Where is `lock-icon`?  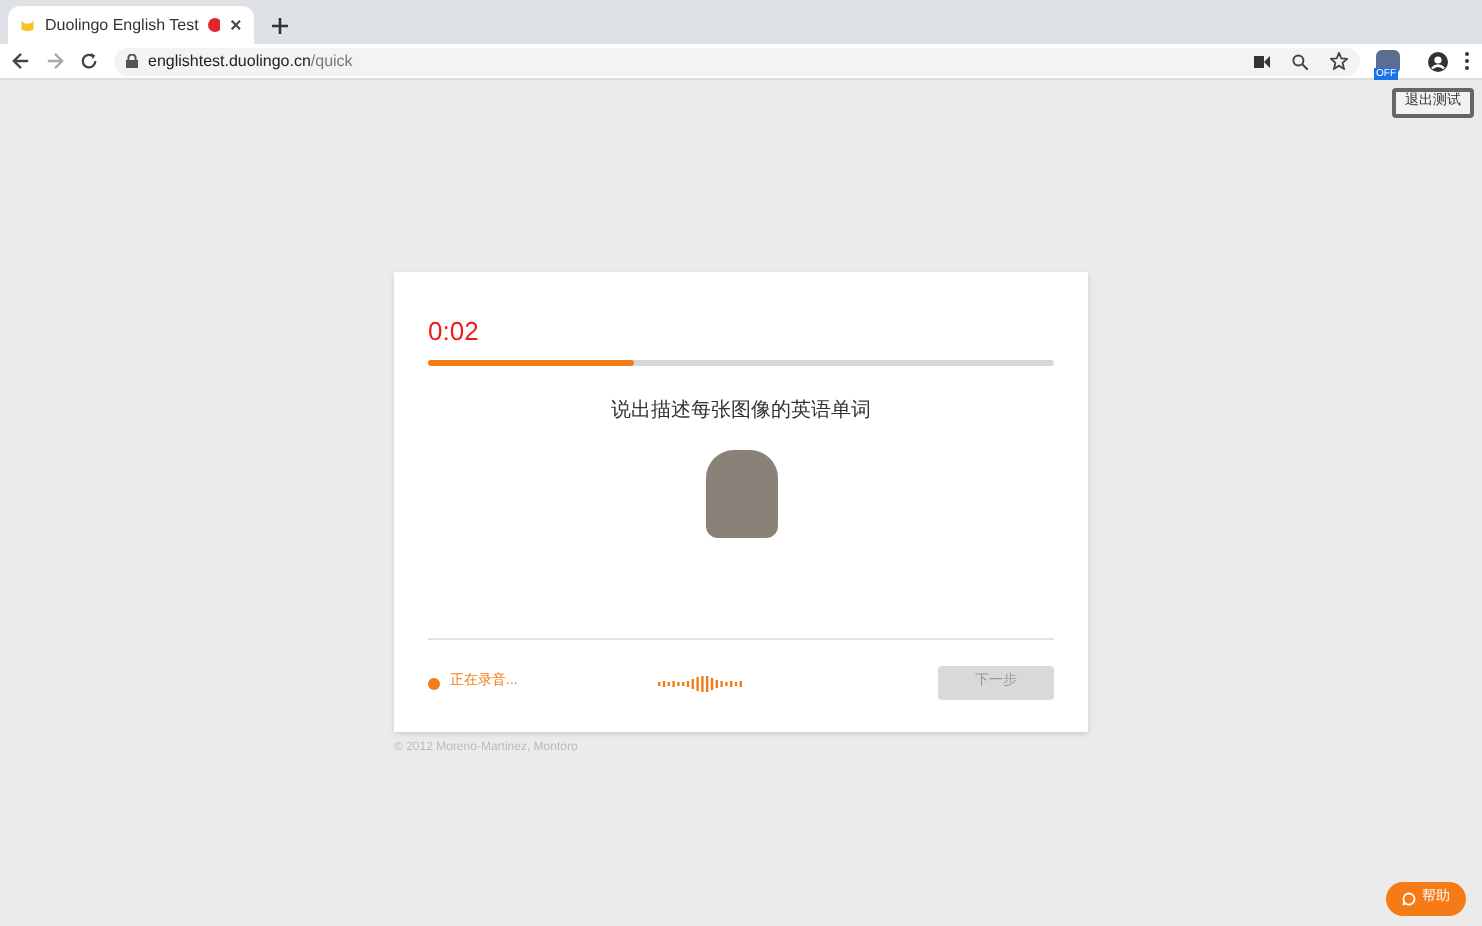 lock-icon is located at coordinates (132, 61).